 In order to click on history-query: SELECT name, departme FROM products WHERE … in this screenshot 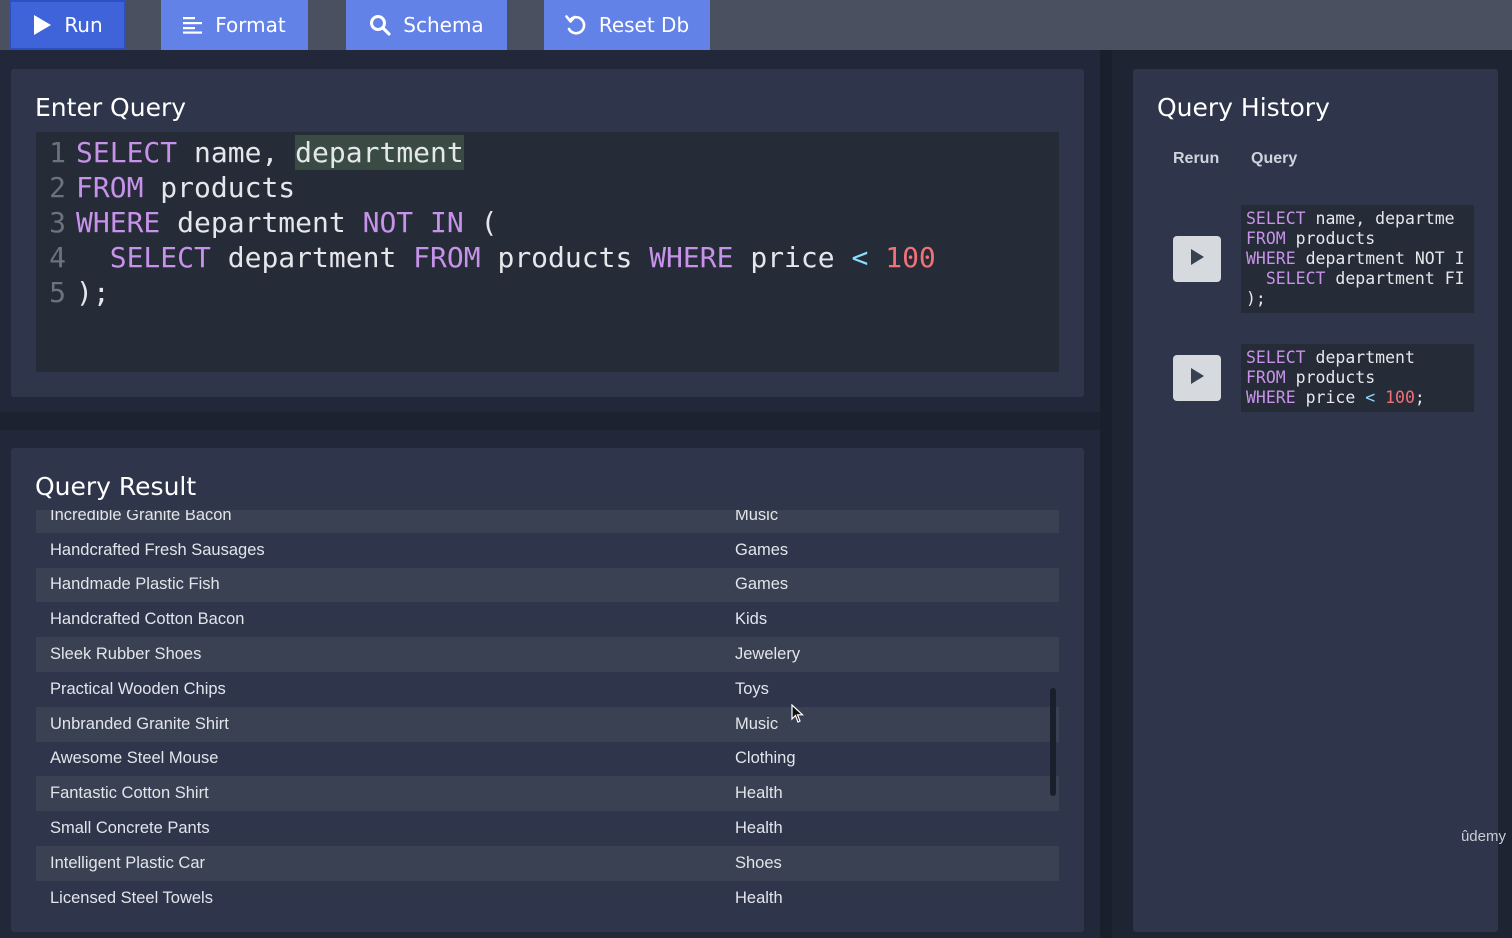, I will do `click(1357, 259)`.